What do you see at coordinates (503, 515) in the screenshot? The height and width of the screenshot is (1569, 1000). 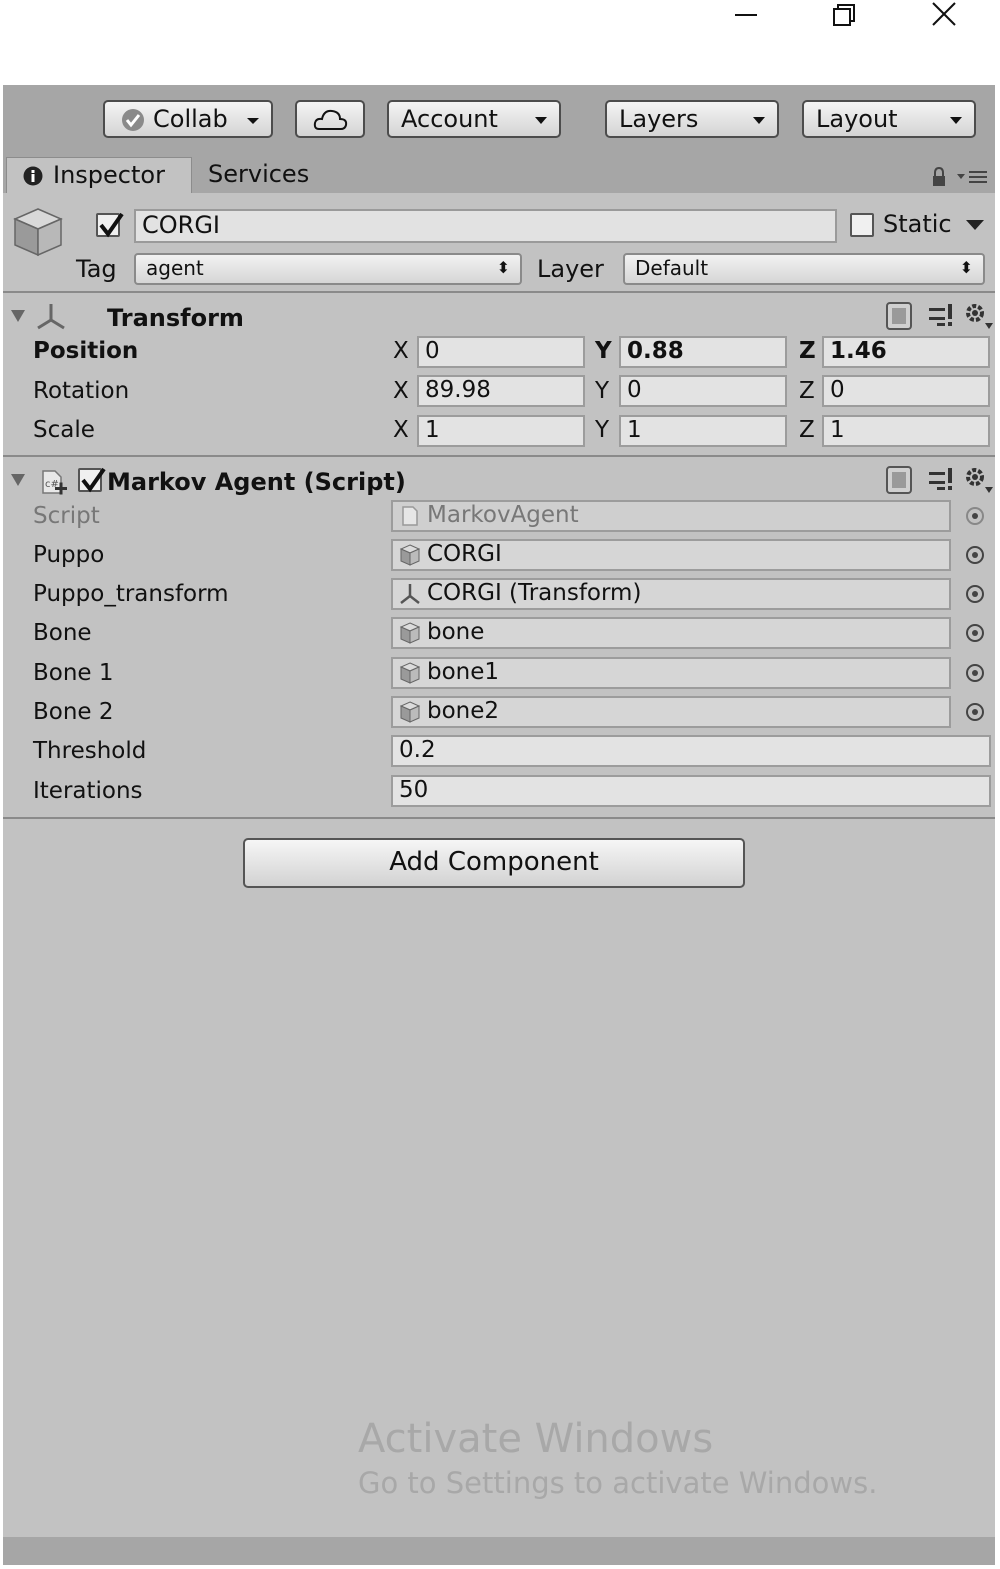 I see `script-value: MarkovAgent` at bounding box center [503, 515].